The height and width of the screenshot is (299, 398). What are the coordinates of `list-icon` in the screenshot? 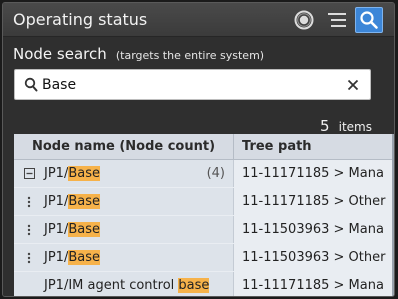 It's located at (337, 20).